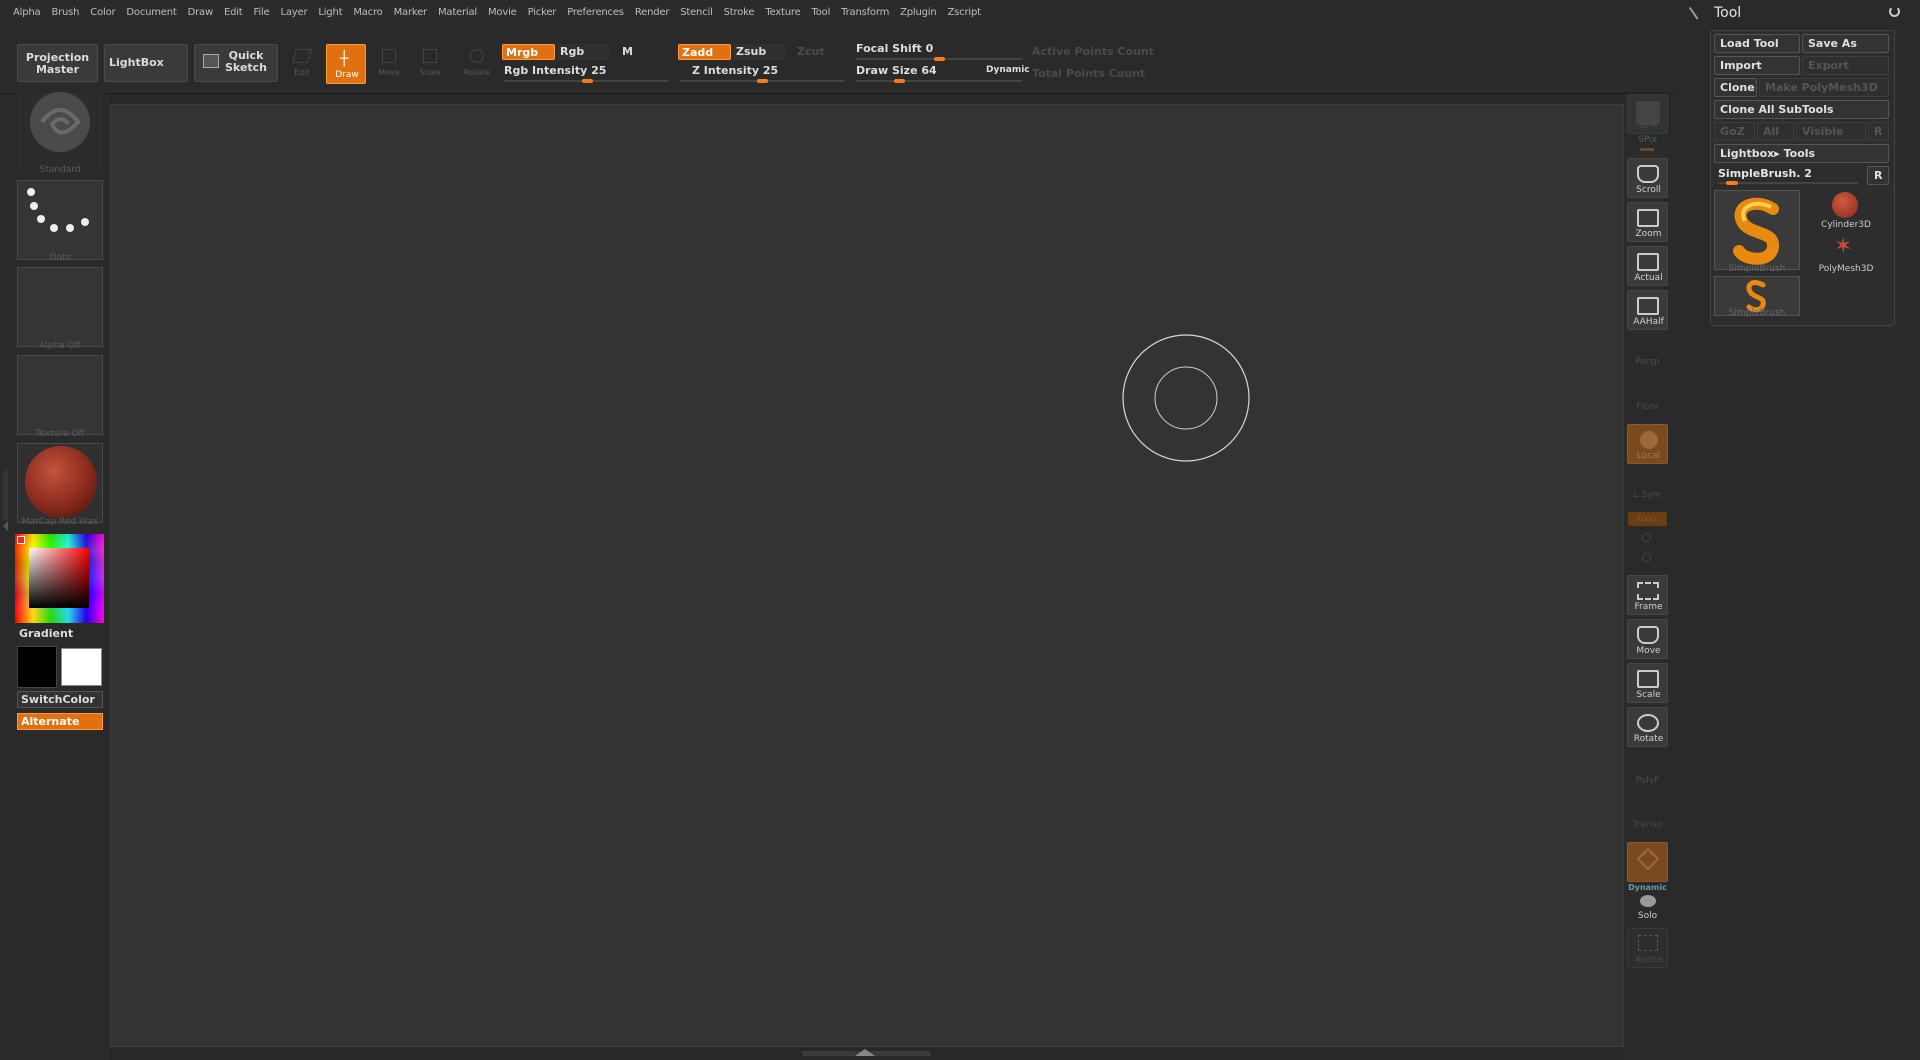 The height and width of the screenshot is (1060, 1920). What do you see at coordinates (60, 699) in the screenshot?
I see `switch-color-button: SwitchColor` at bounding box center [60, 699].